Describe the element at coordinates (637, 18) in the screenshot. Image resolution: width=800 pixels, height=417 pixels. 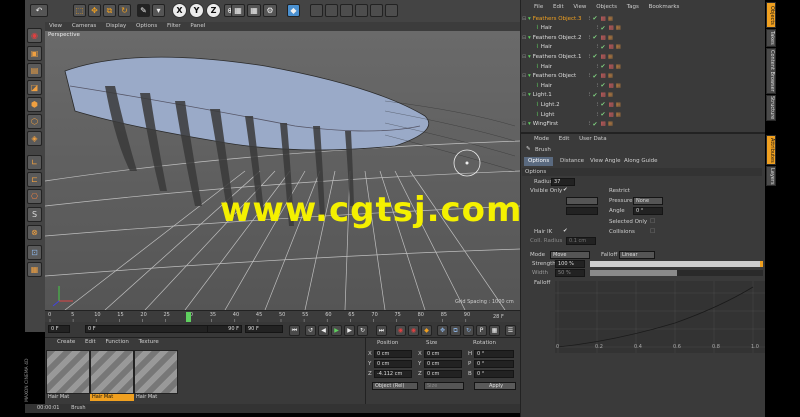
I see `object-row: ⊟ ▾ Feathers Object.3 ⁝ ✔ ▩ ▦` at that location.